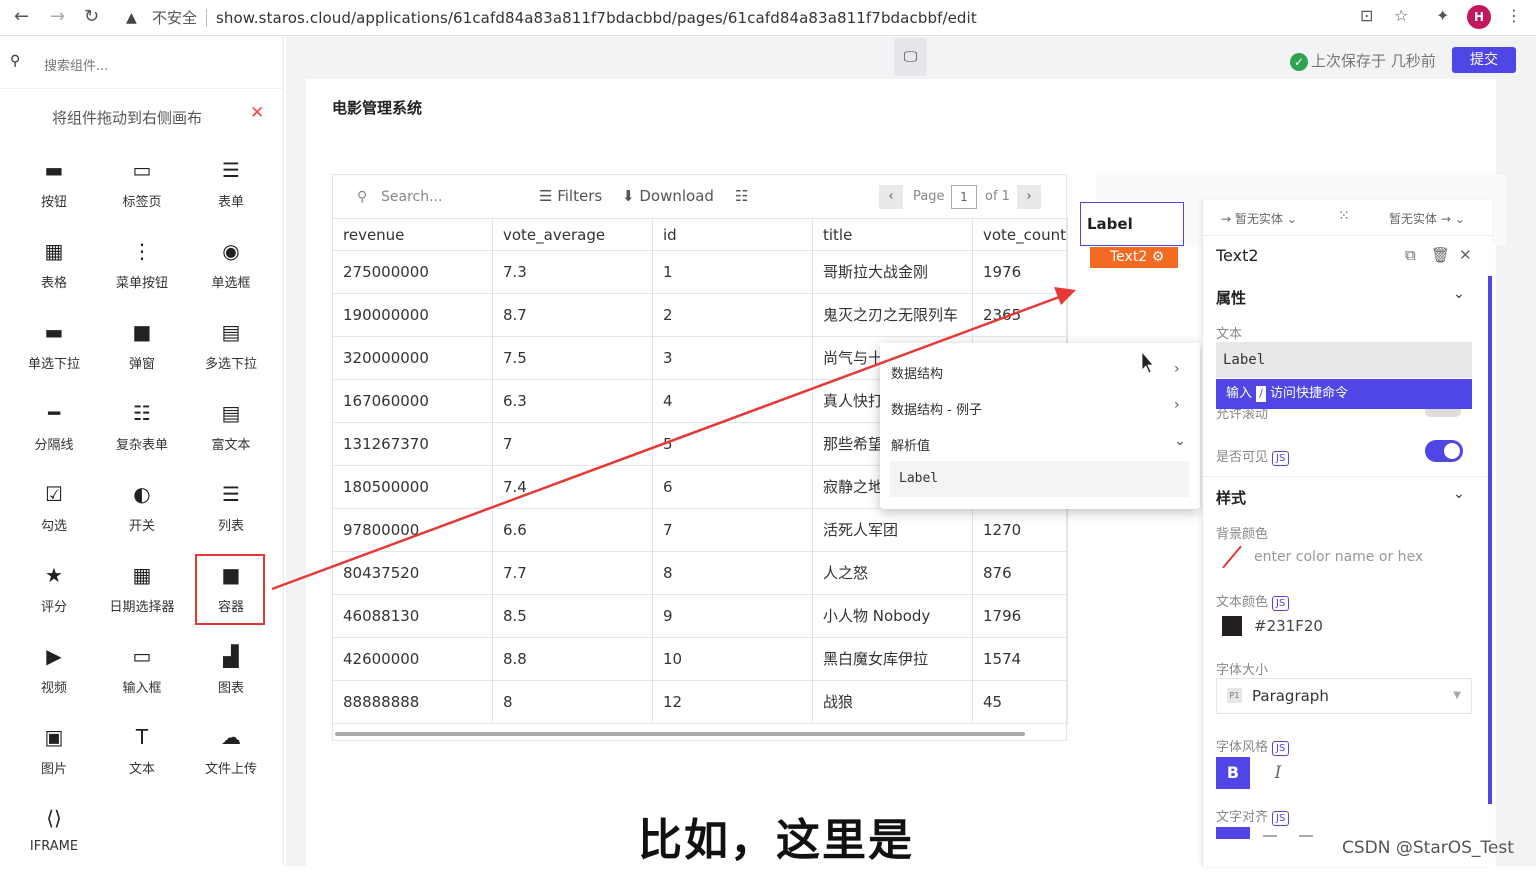 The image size is (1536, 875). Describe the element at coordinates (733, 659) in the screenshot. I see `table-cell: 10` at that location.